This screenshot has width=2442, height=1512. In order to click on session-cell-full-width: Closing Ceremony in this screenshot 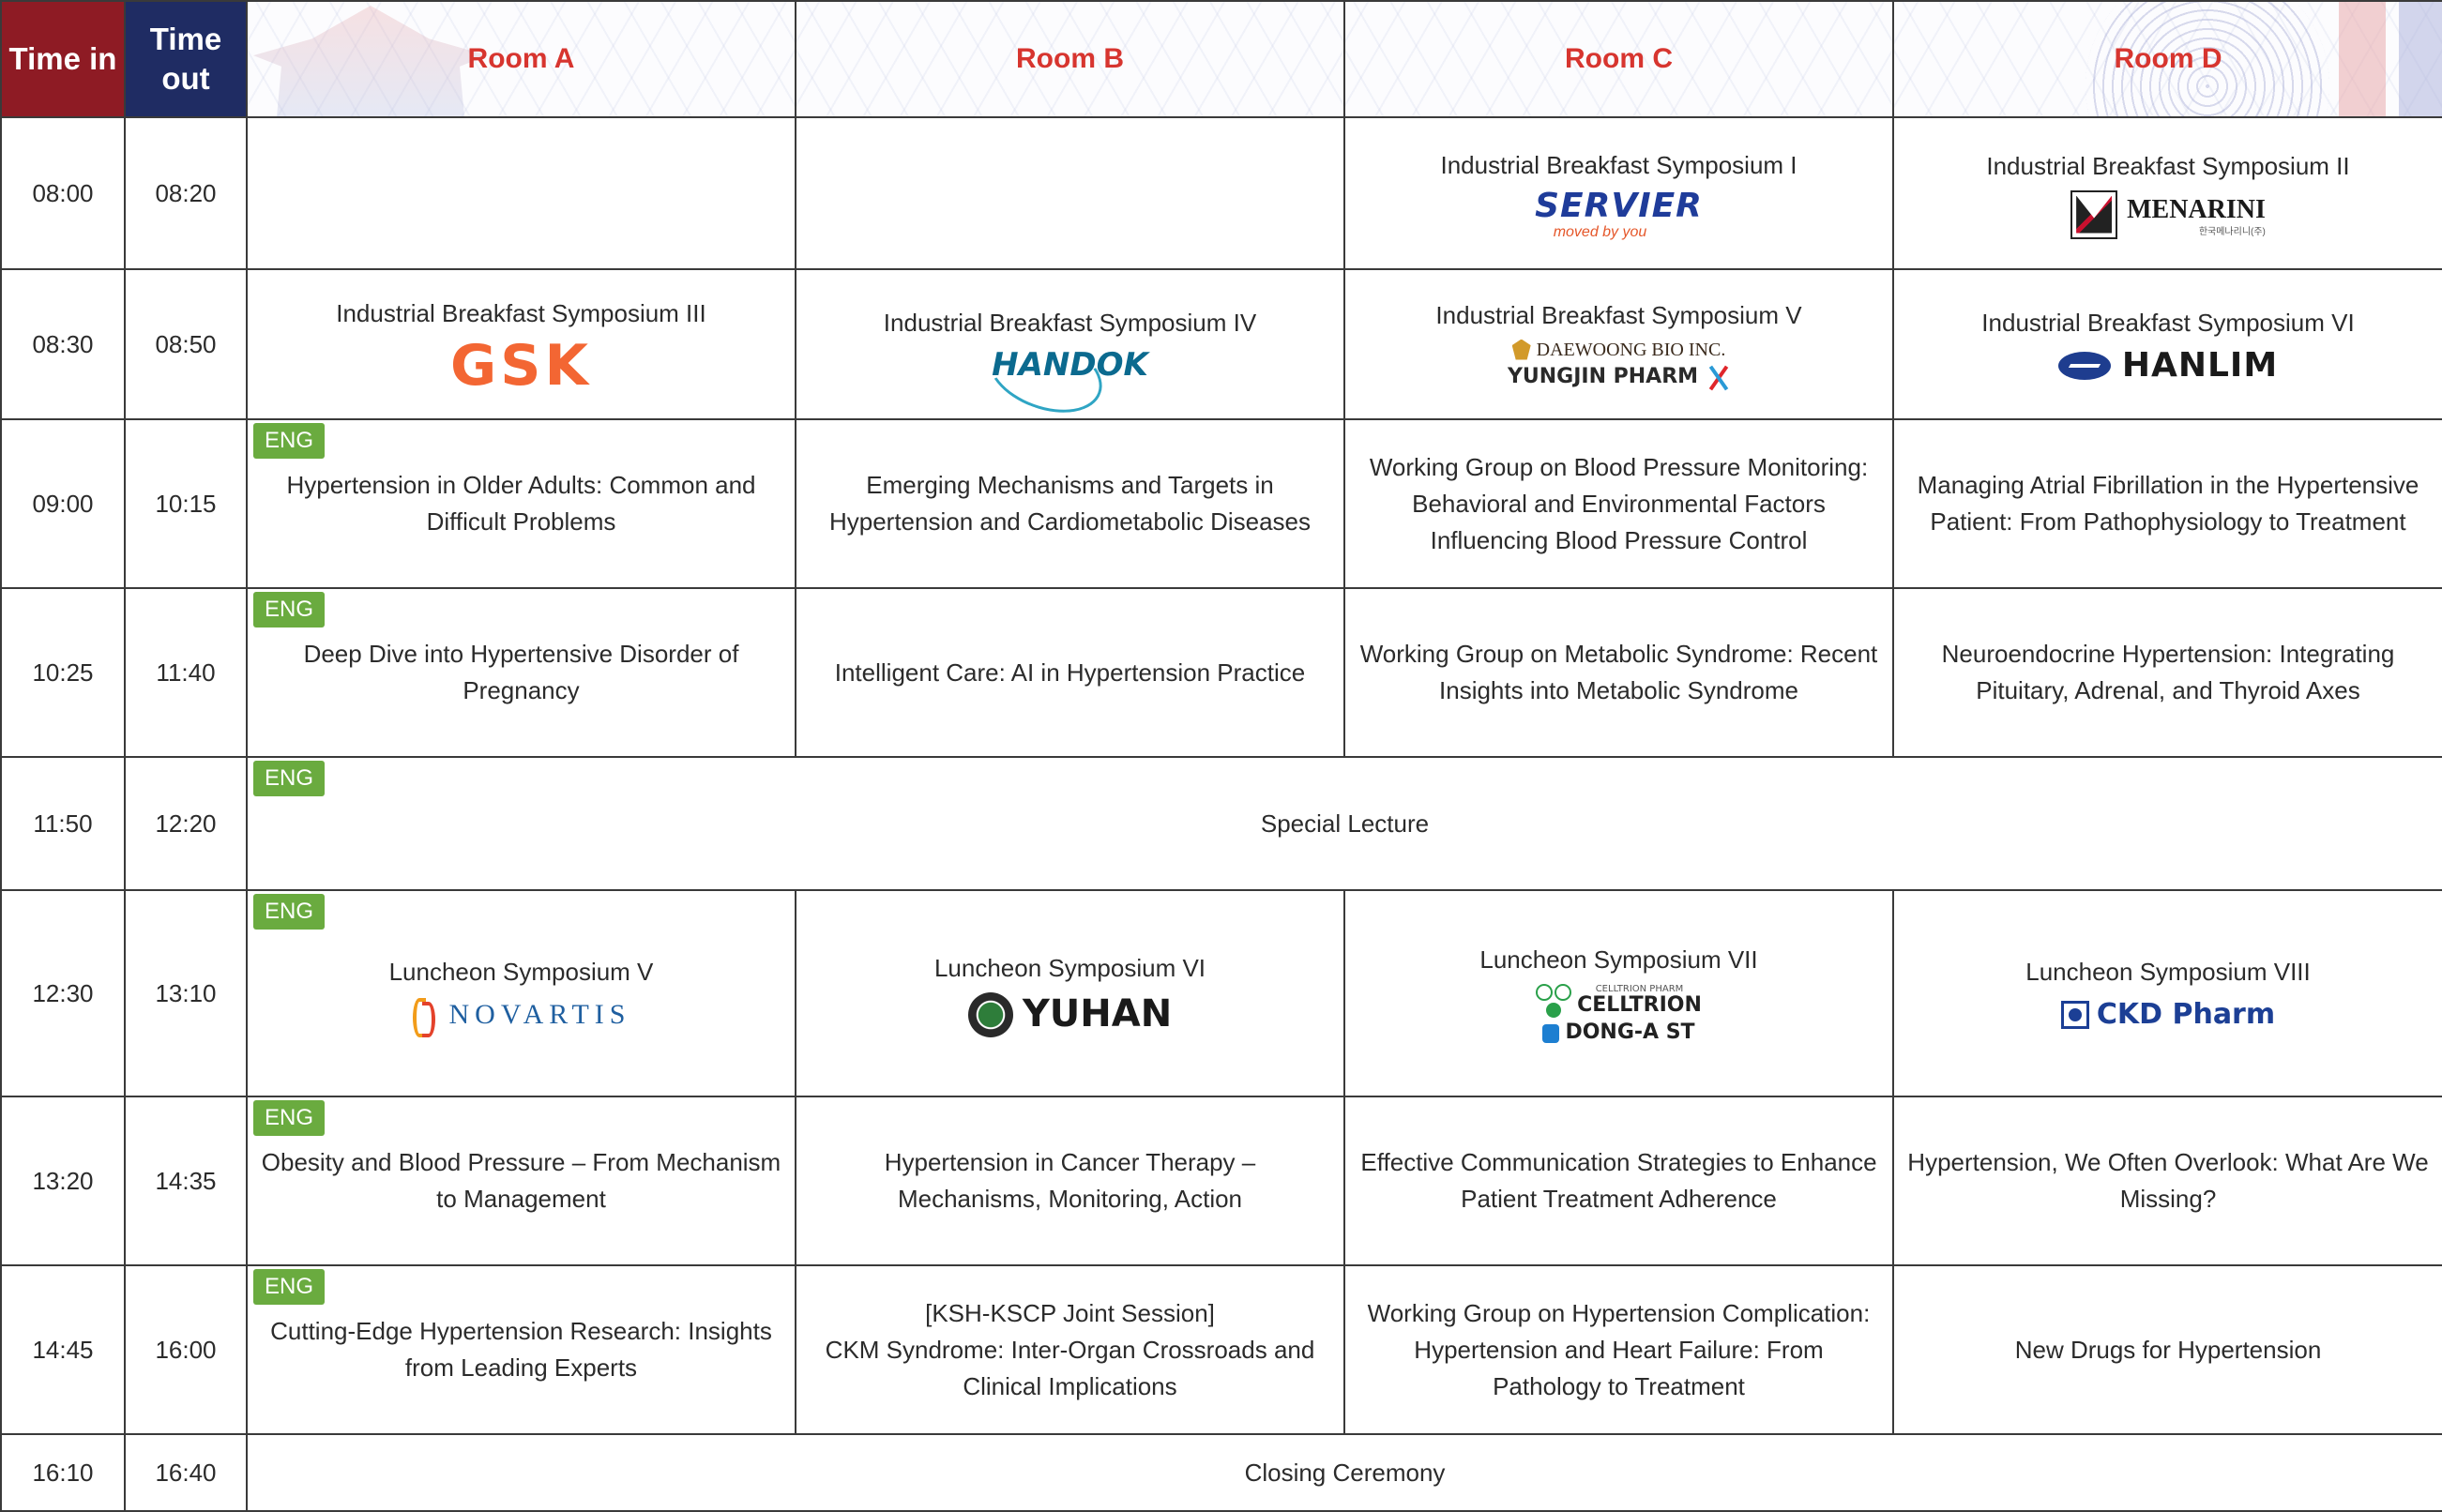, I will do `click(1344, 1472)`.